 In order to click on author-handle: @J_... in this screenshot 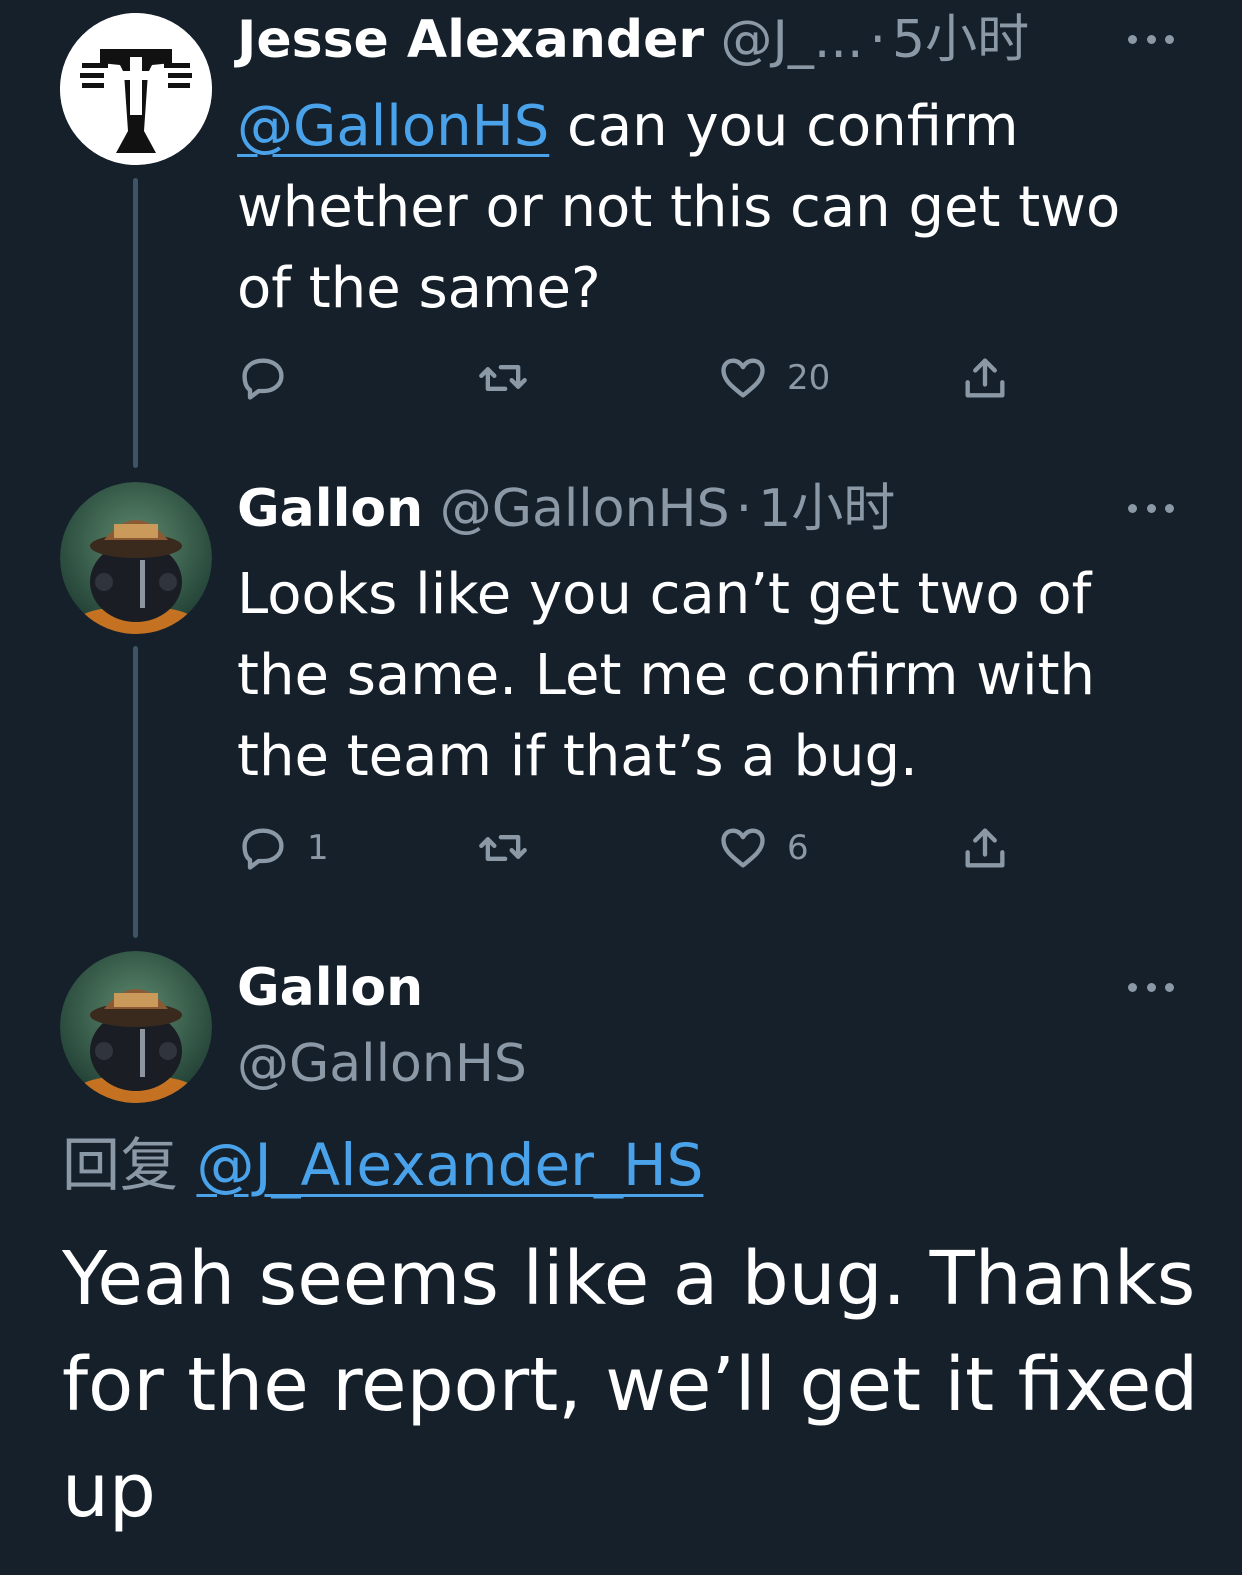, I will do `click(792, 40)`.